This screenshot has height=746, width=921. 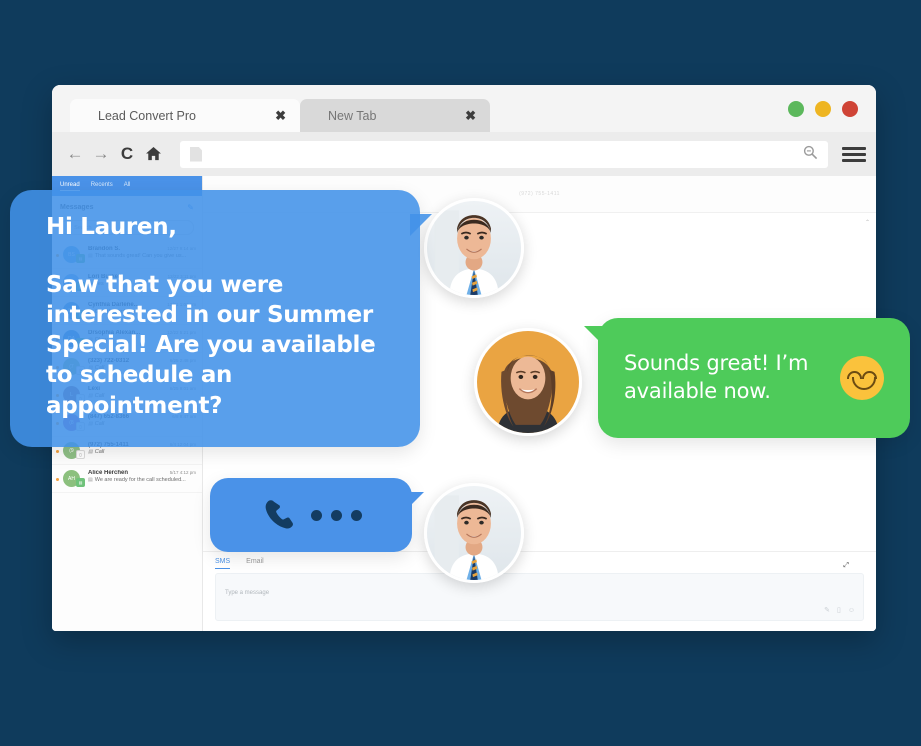 I want to click on conversation-title: (972) 755-1411, so click(x=539, y=194).